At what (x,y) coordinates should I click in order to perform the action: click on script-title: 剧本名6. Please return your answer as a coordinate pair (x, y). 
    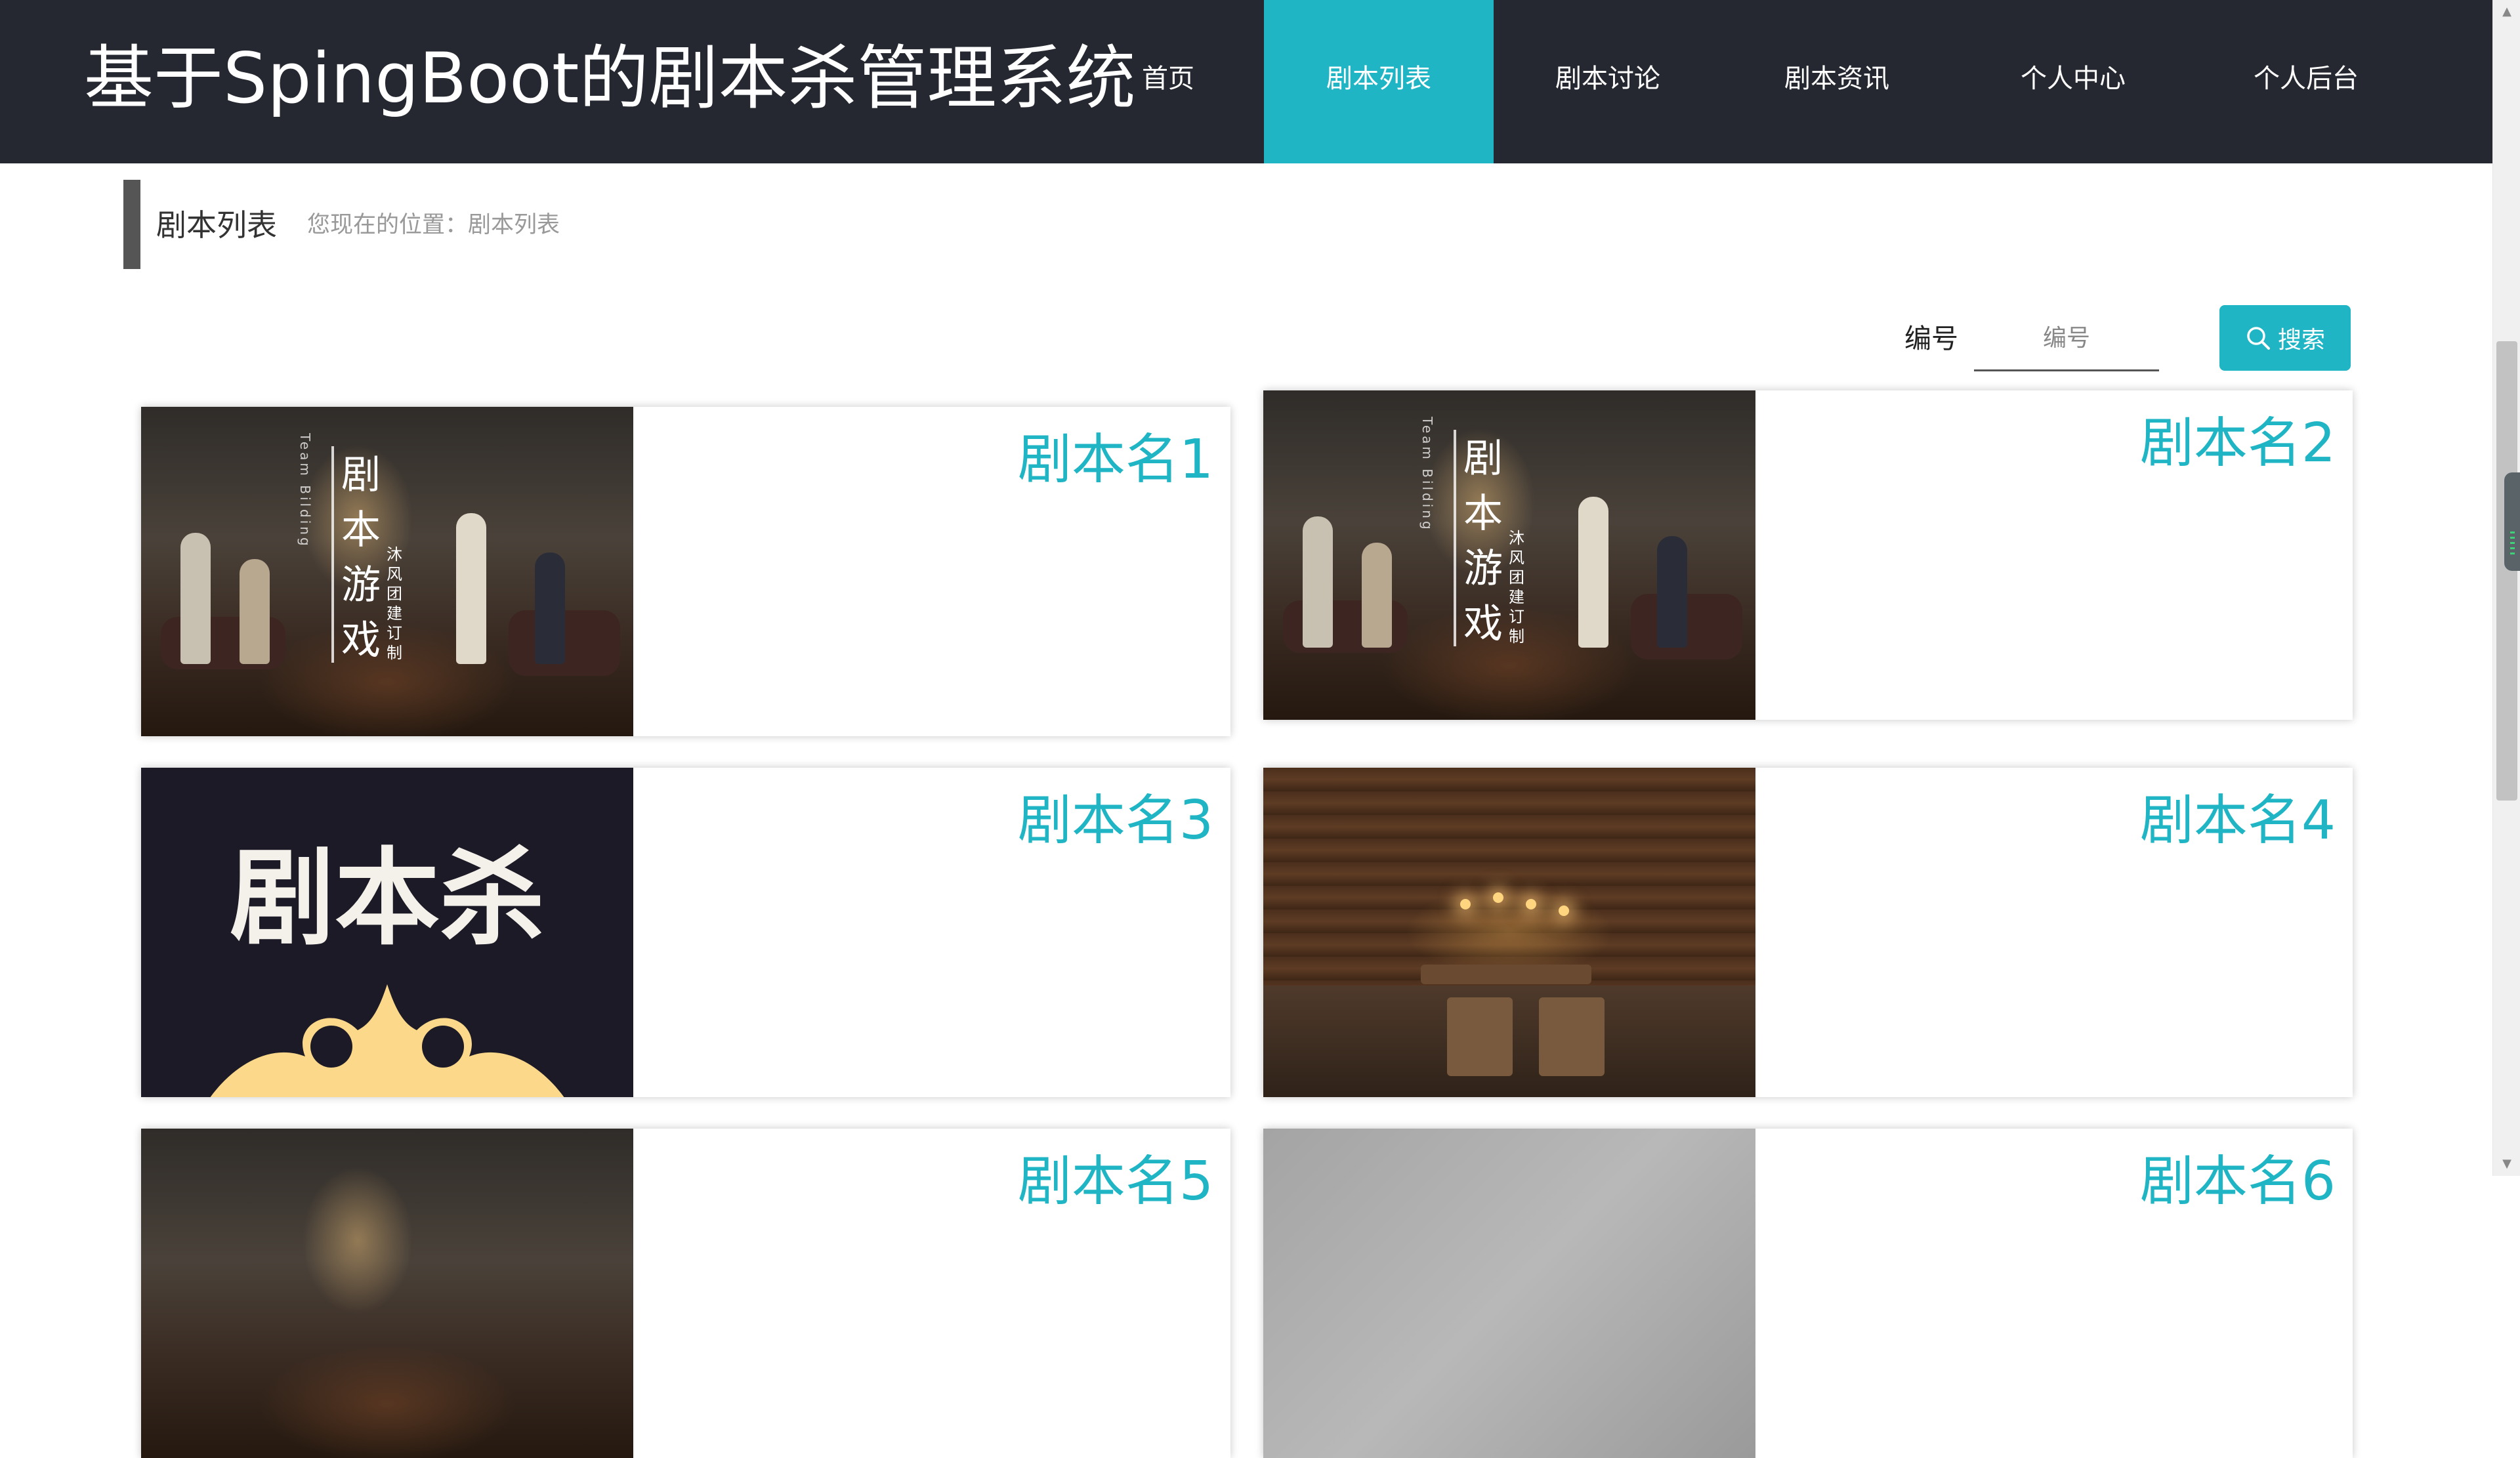
    Looking at the image, I should click on (2238, 1182).